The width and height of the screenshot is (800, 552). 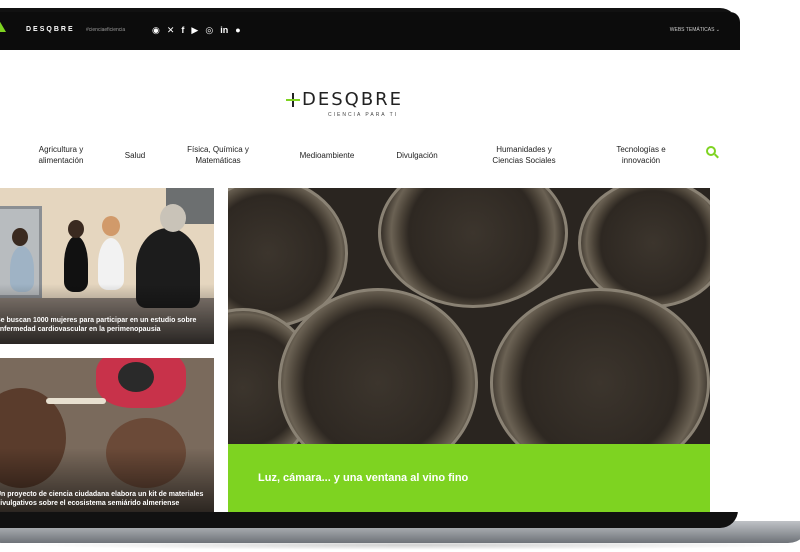 What do you see at coordinates (156, 30) in the screenshot?
I see `rss-icon: ◉` at bounding box center [156, 30].